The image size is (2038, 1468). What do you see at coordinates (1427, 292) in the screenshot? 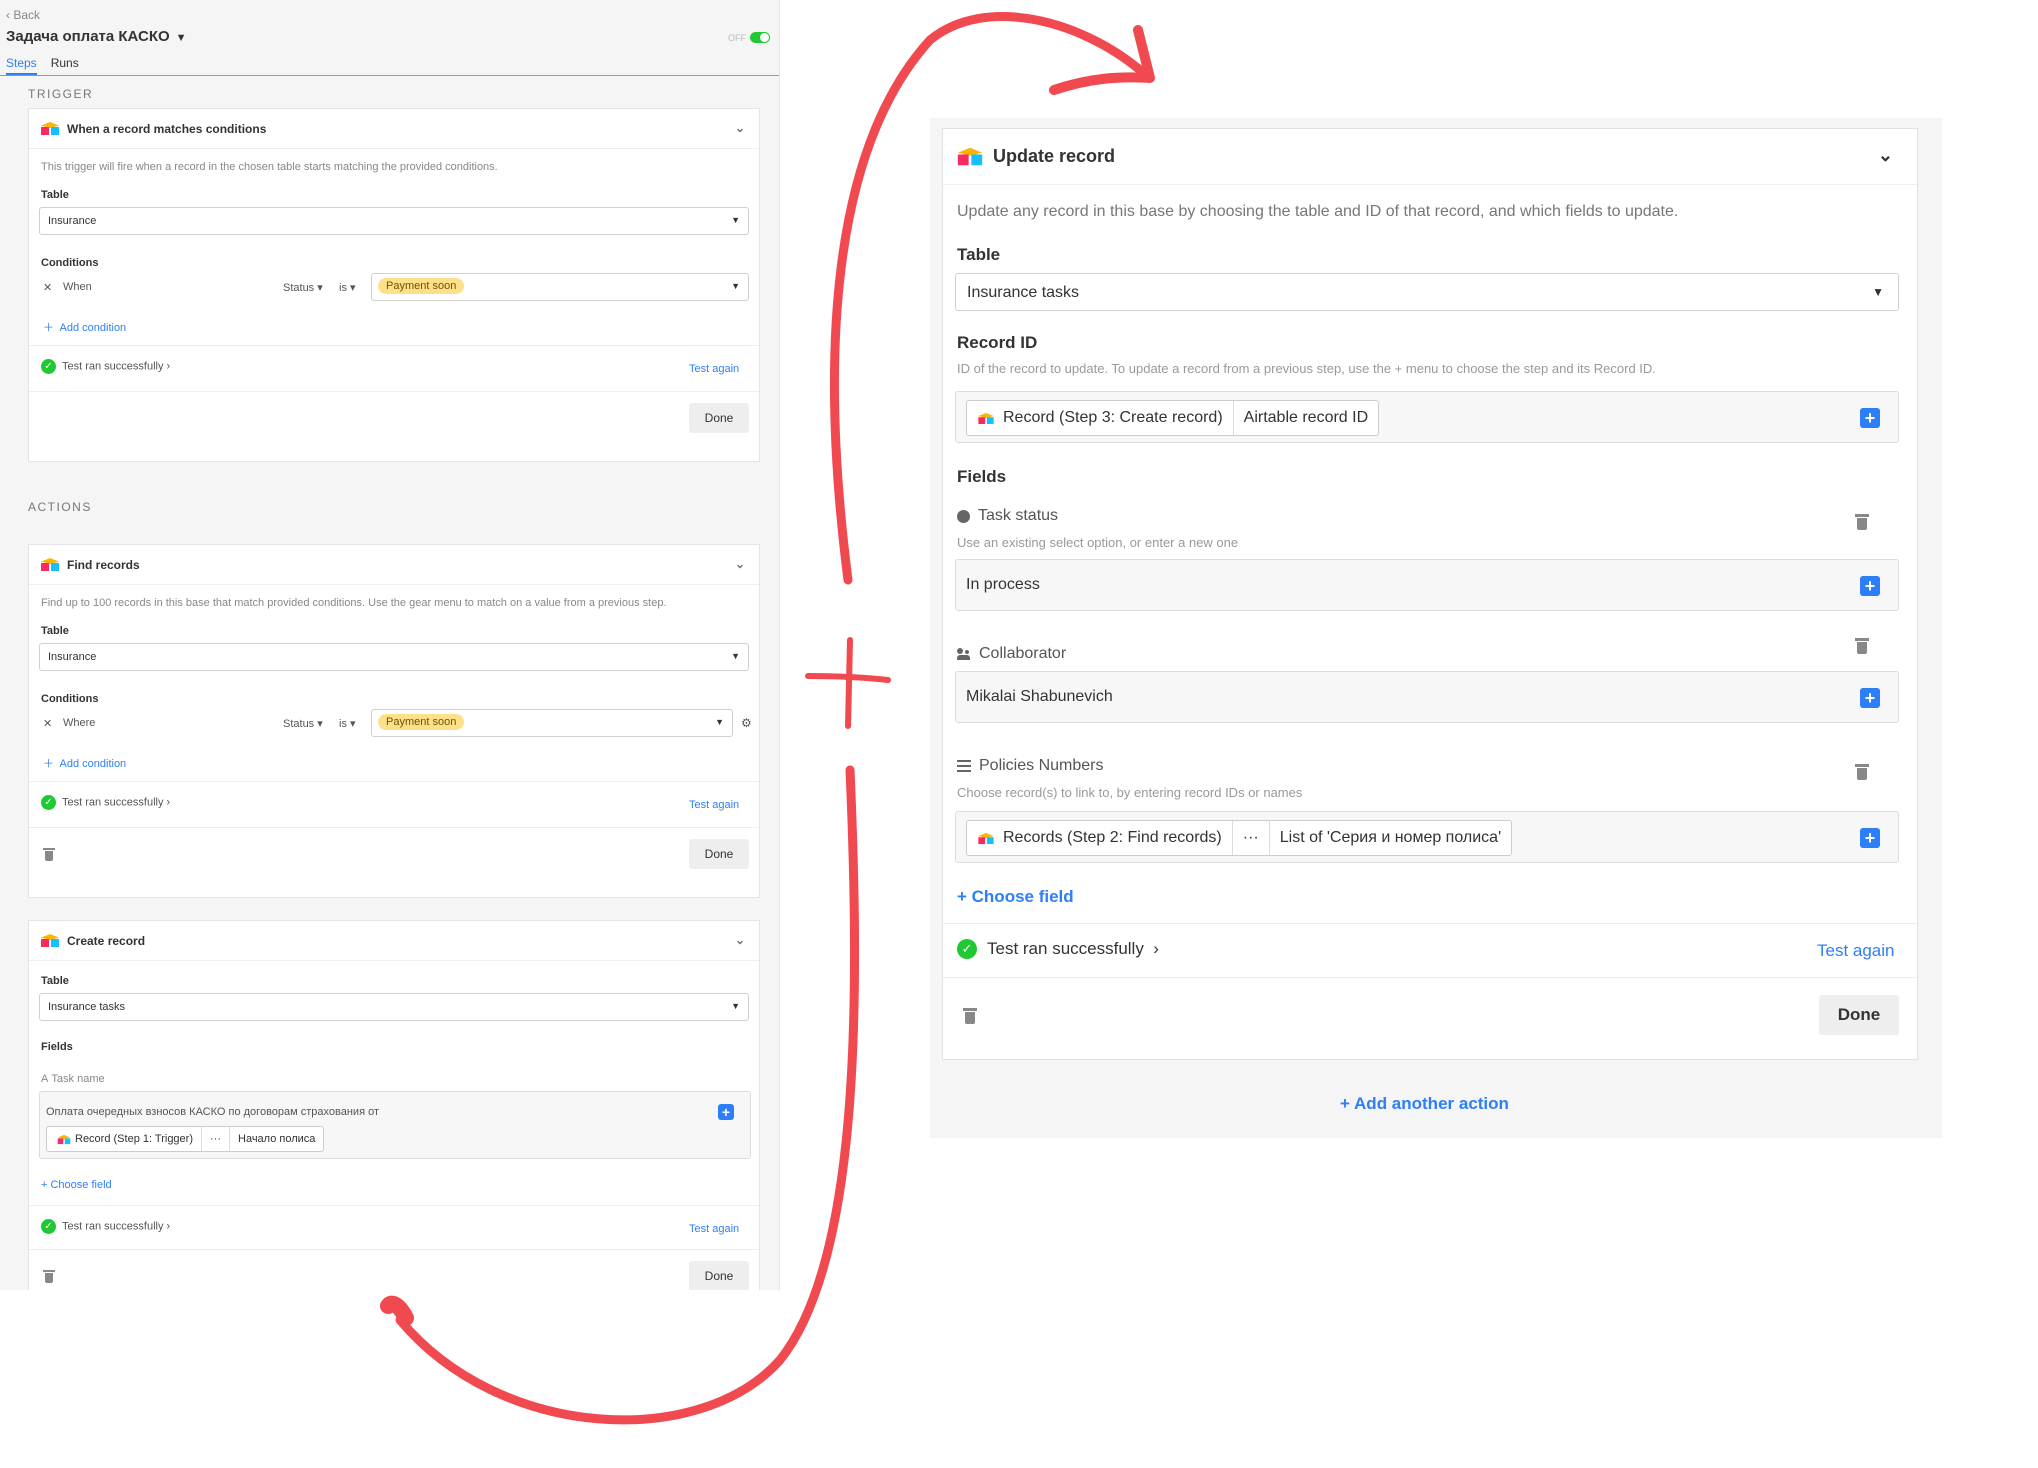
I see `update-table-select: Insurance tasks ▼` at bounding box center [1427, 292].